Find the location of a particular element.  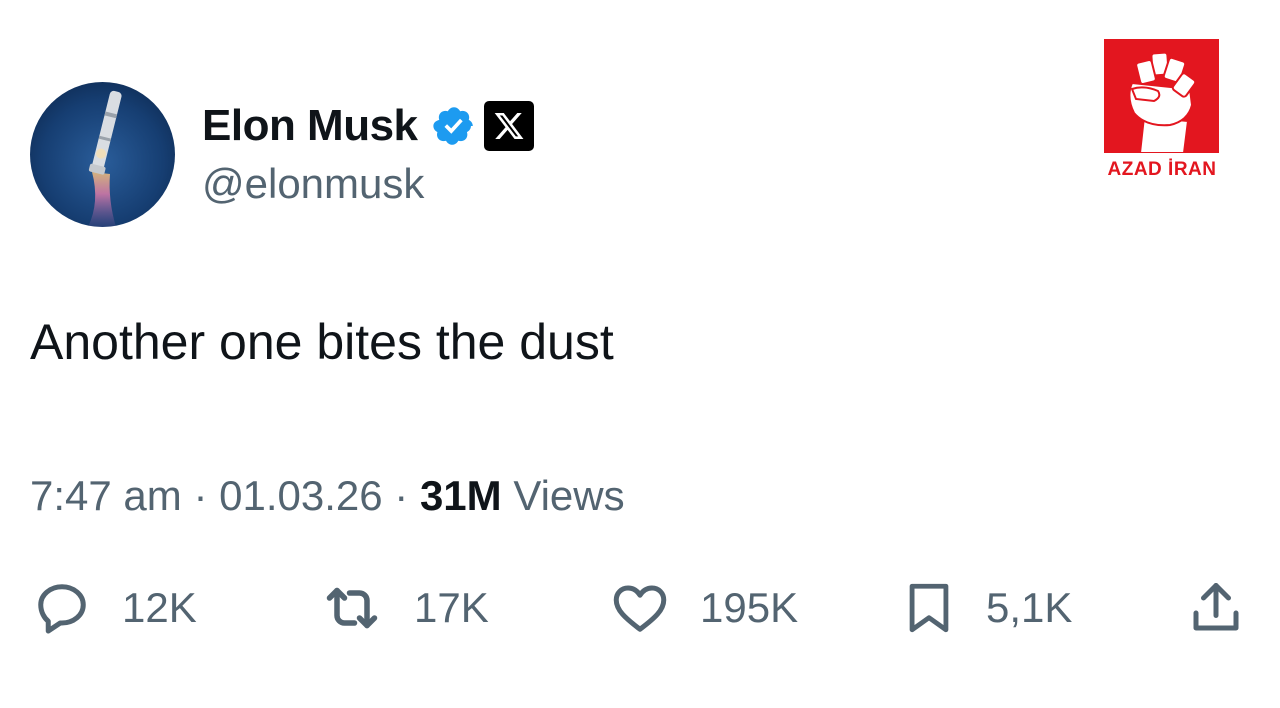

avatar-rocket-image is located at coordinates (102, 154).